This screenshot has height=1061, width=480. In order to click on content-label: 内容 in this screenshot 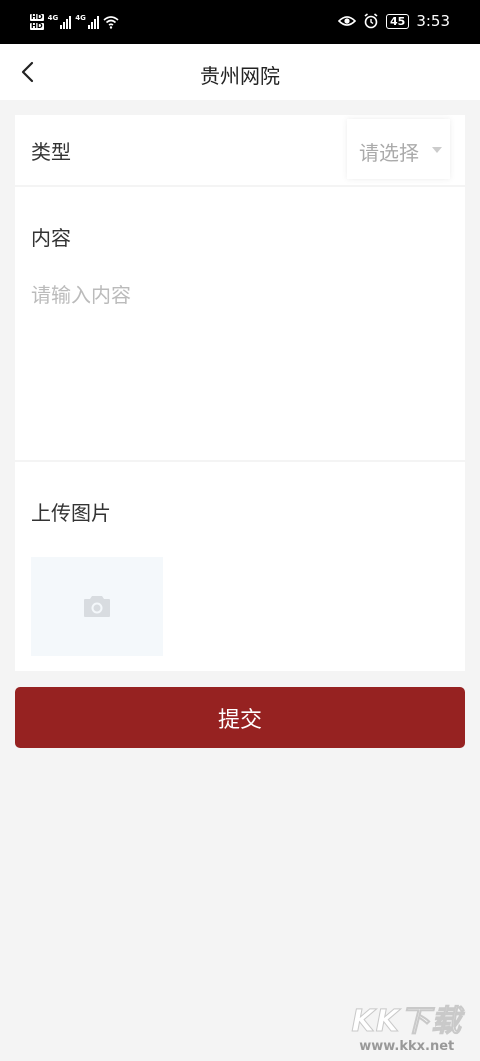, I will do `click(51, 238)`.